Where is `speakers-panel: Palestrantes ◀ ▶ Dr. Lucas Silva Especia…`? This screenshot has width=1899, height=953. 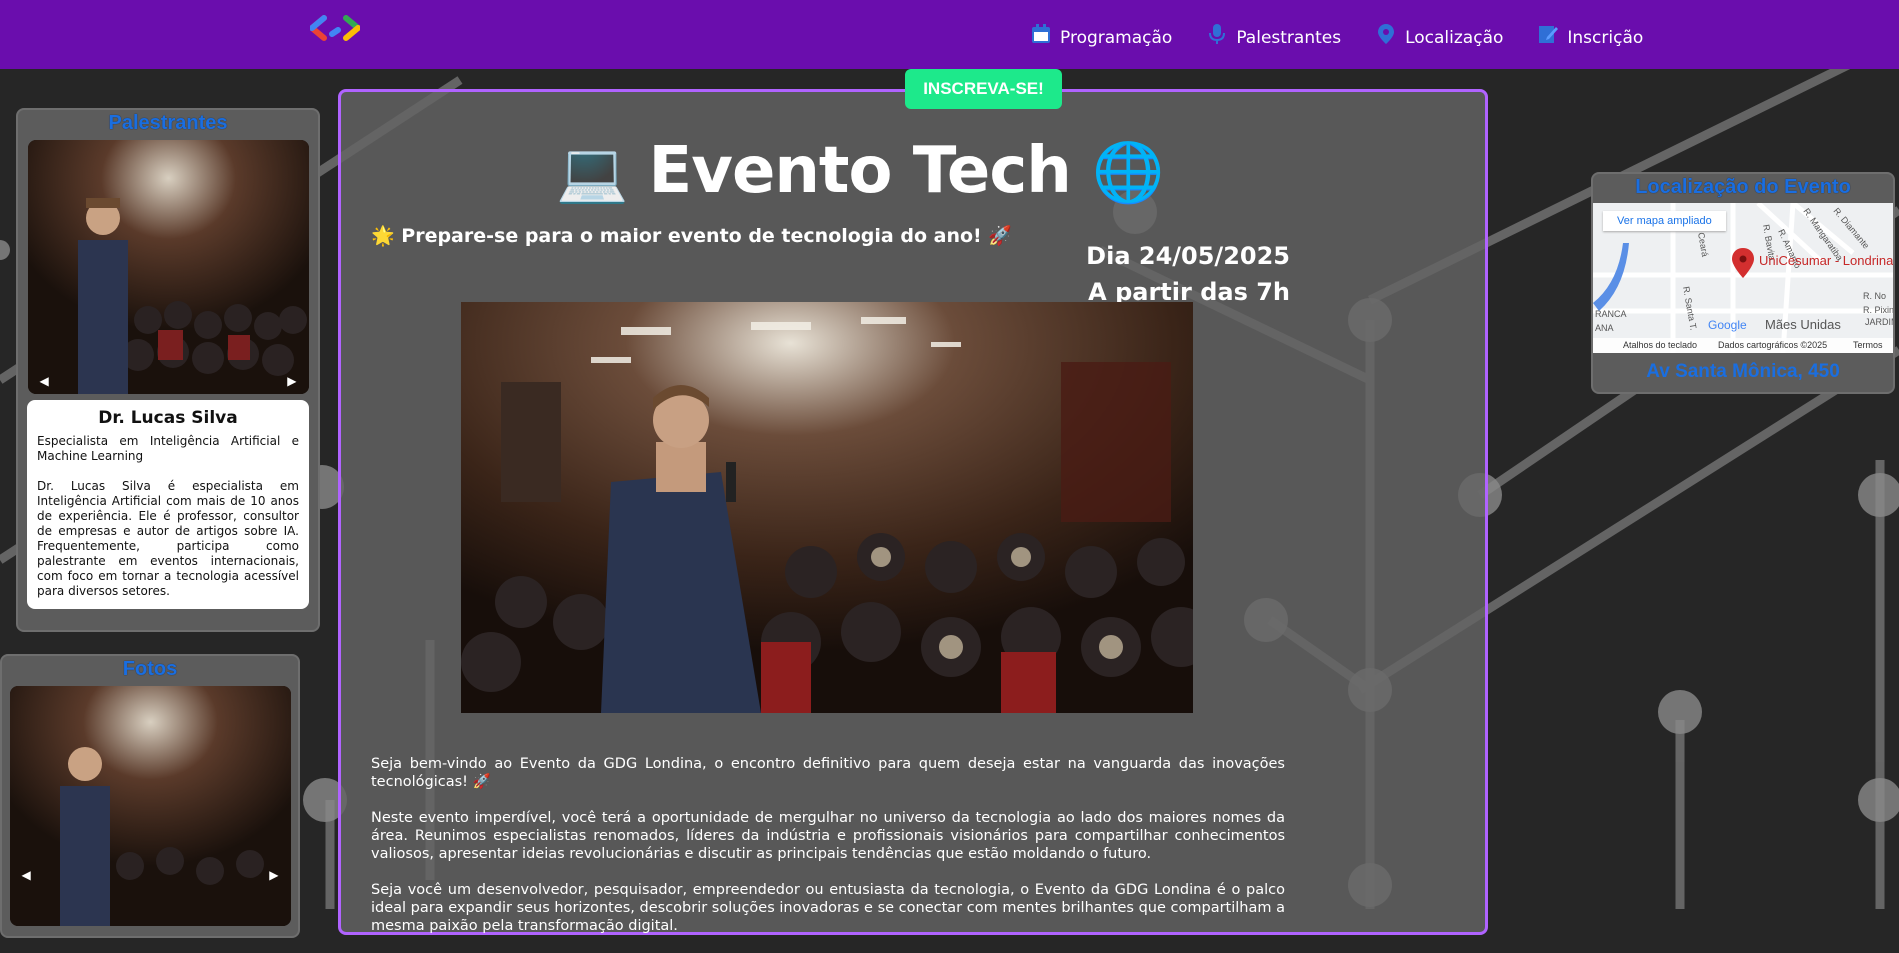
speakers-panel: Palestrantes ◀ ▶ Dr. Lucas Silva Especia… is located at coordinates (168, 370).